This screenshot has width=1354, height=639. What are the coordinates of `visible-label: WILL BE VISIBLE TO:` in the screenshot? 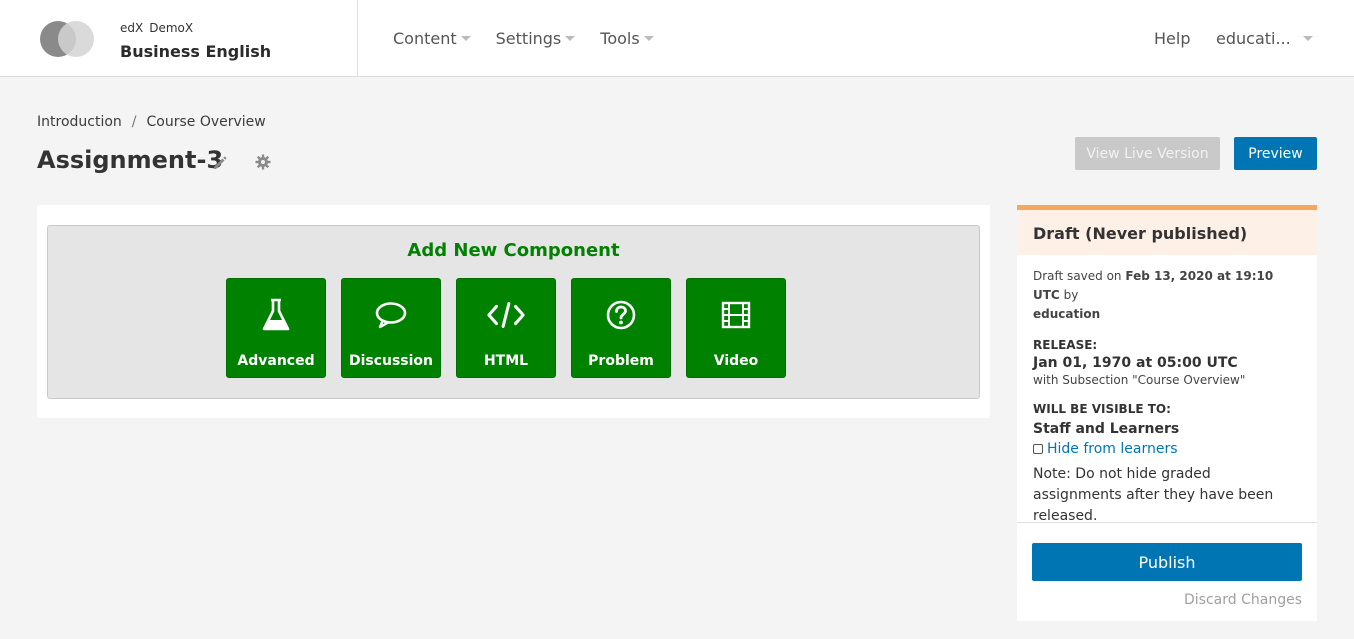 It's located at (1102, 409).